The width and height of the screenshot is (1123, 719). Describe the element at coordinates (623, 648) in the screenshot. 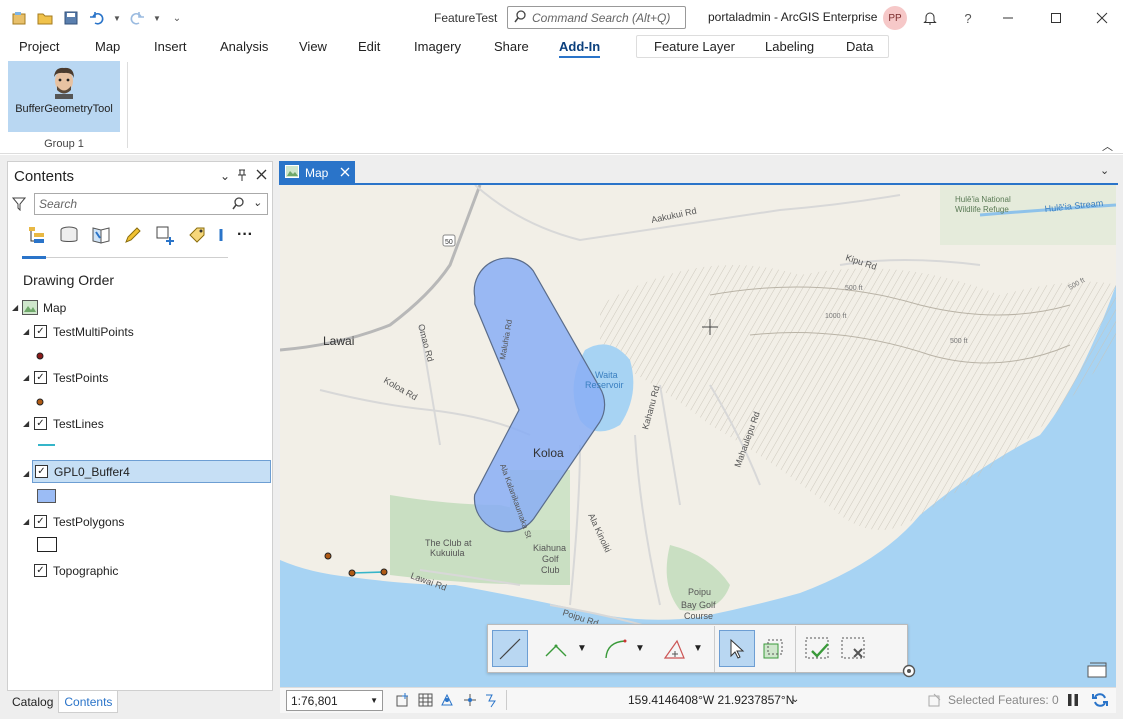

I see `arc-tool-button: ▼` at that location.